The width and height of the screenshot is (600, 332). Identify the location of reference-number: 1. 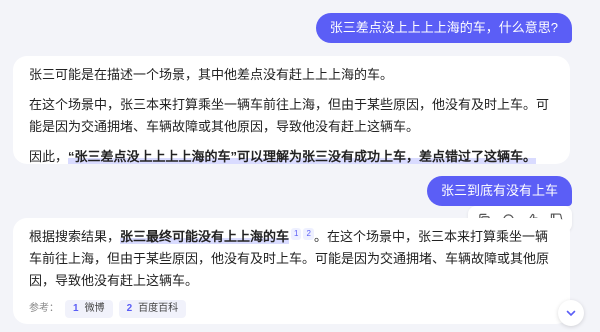
(76, 308).